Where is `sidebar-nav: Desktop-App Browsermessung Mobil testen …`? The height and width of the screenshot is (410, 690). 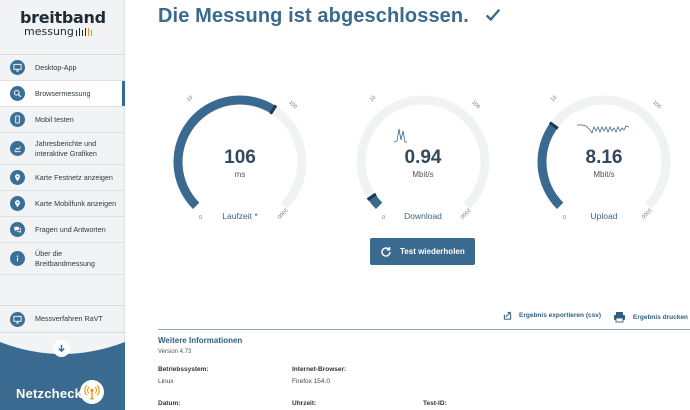
sidebar-nav: Desktop-App Browsermessung Mobil testen … is located at coordinates (62, 164).